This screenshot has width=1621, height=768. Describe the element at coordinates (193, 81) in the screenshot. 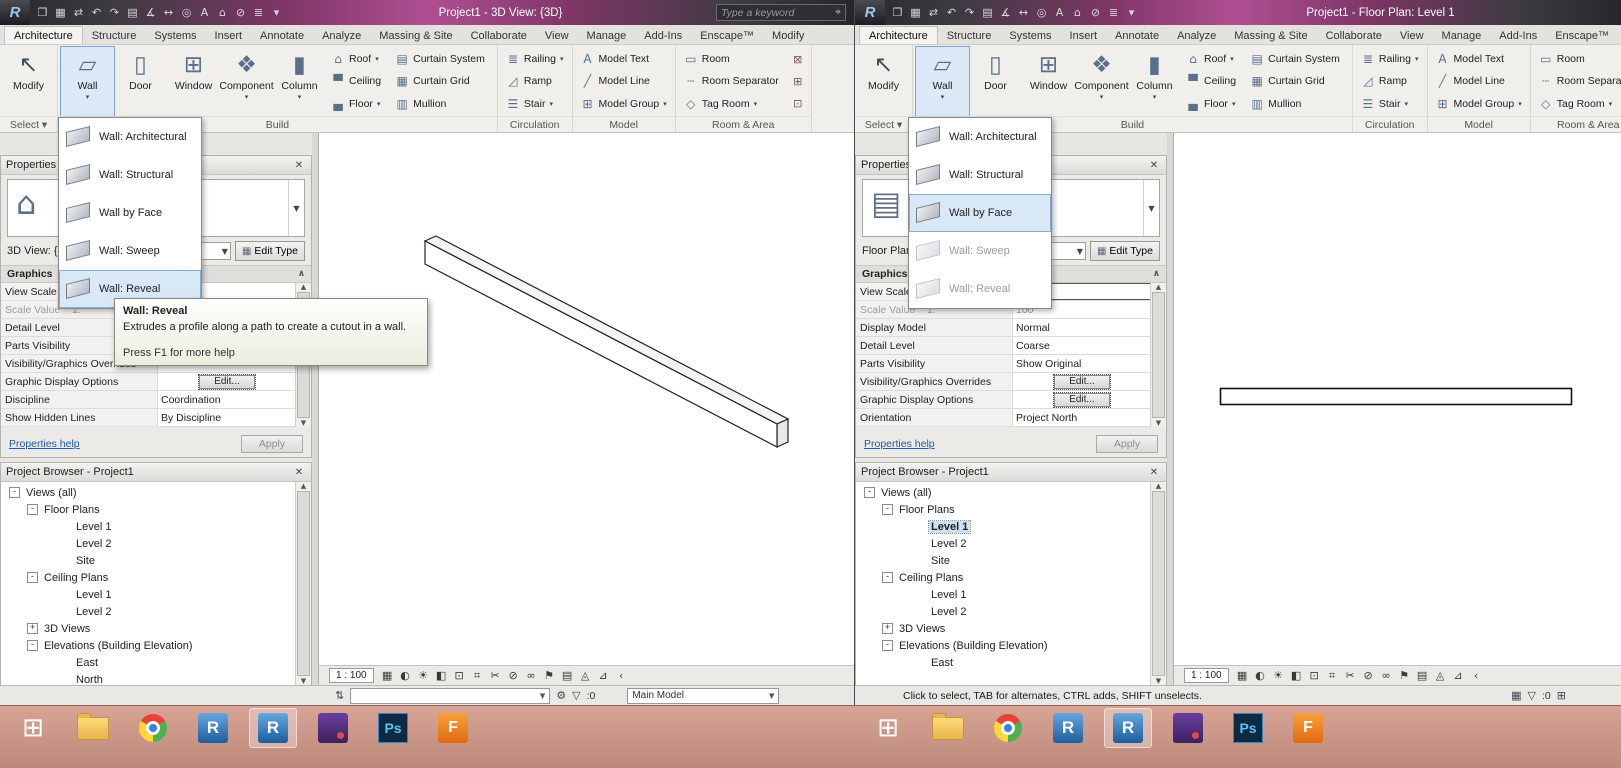

I see `window-button: ⊞ Window` at that location.